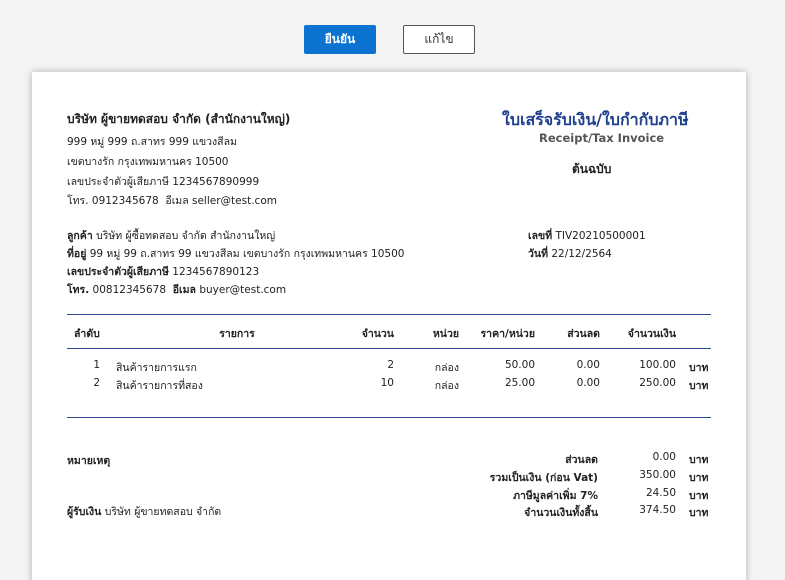 The image size is (785, 580). Describe the element at coordinates (184, 290) in the screenshot. I see `buyer-email-label: อีเมล` at that location.